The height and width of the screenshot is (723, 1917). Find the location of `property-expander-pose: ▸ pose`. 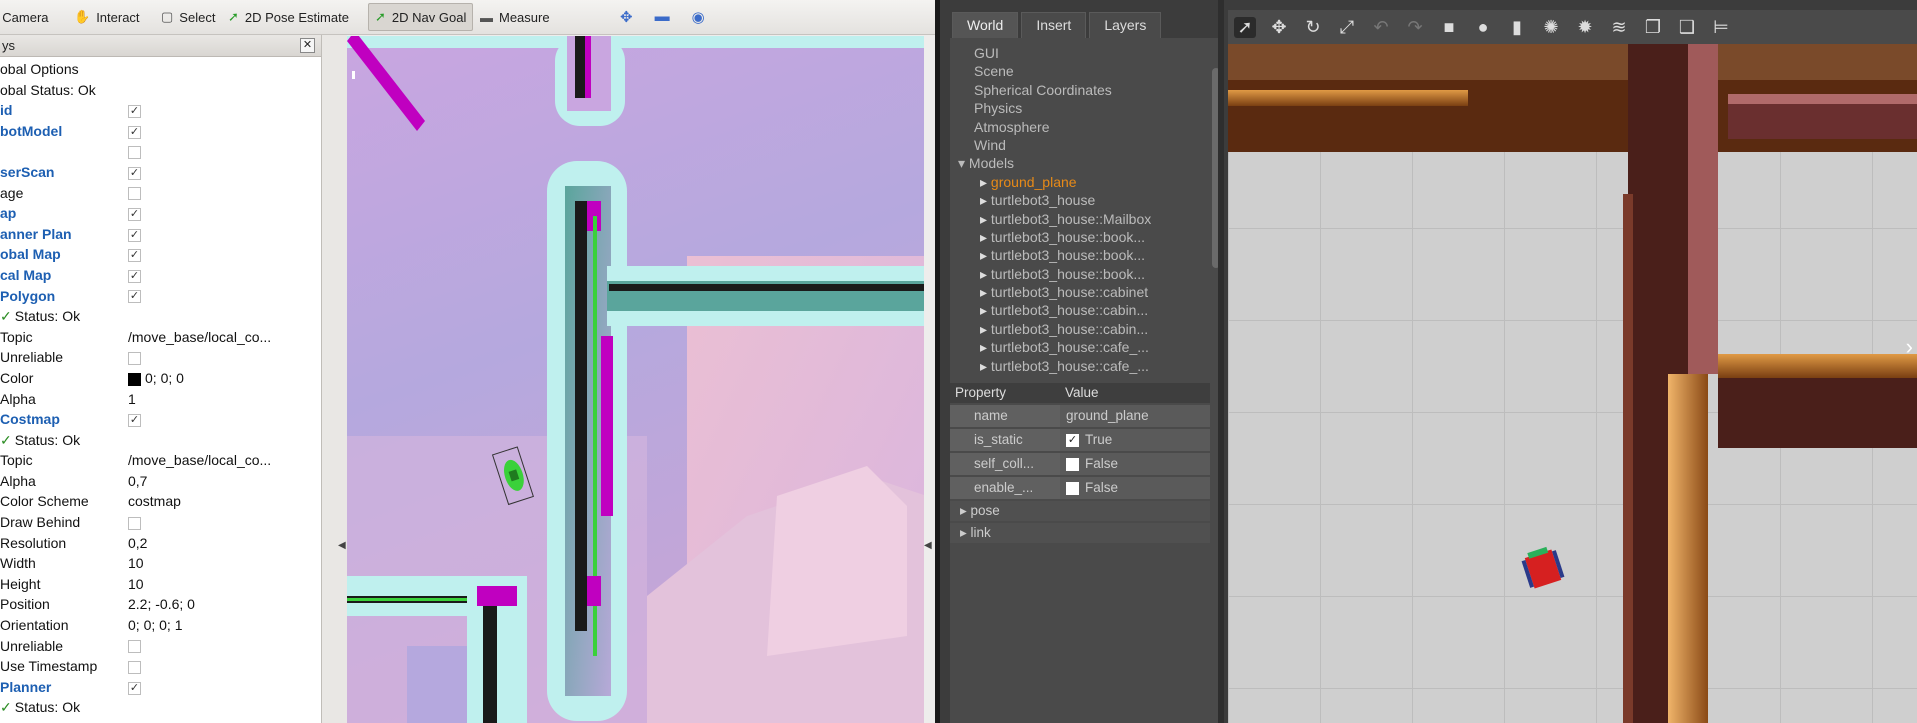

property-expander-pose: ▸ pose is located at coordinates (1080, 511).